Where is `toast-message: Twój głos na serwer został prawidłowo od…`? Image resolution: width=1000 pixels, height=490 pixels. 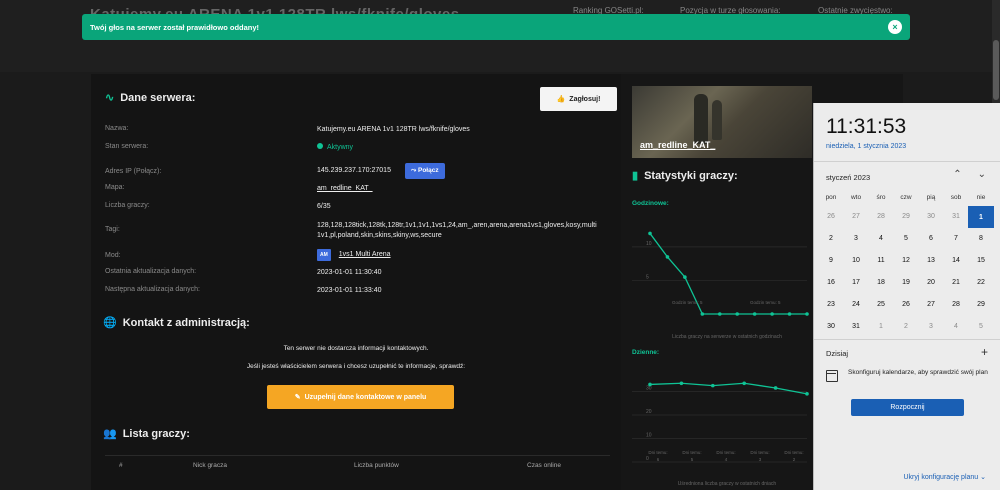
toast-message: Twój głos na serwer został prawidłowo od… is located at coordinates (175, 27).